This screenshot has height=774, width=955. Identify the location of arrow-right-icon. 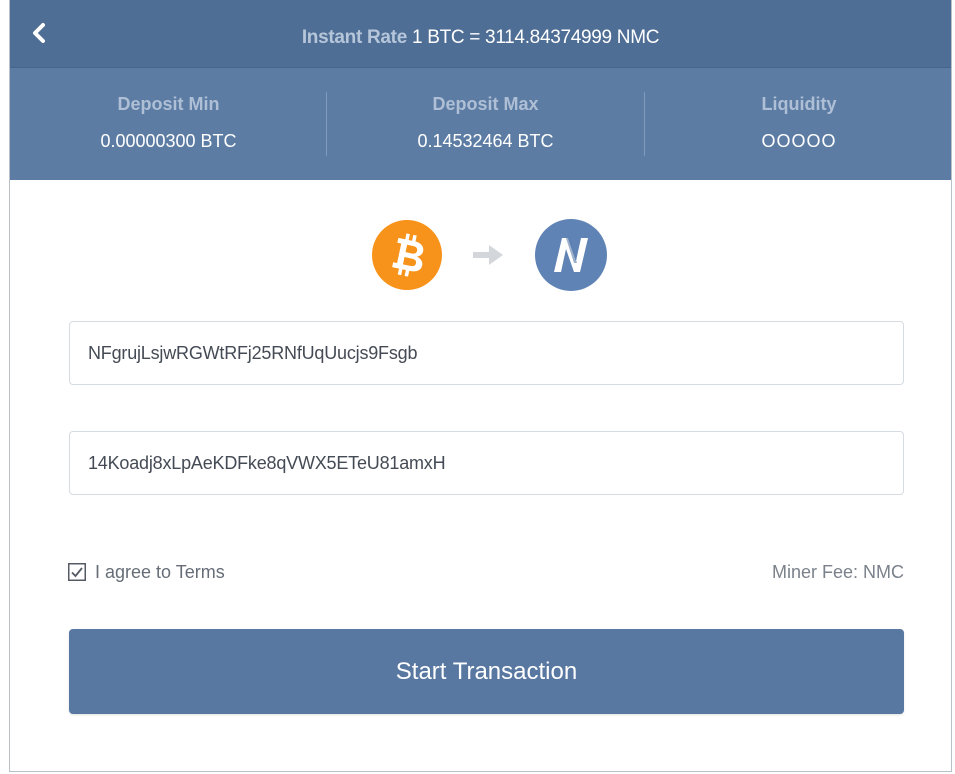
(488, 255).